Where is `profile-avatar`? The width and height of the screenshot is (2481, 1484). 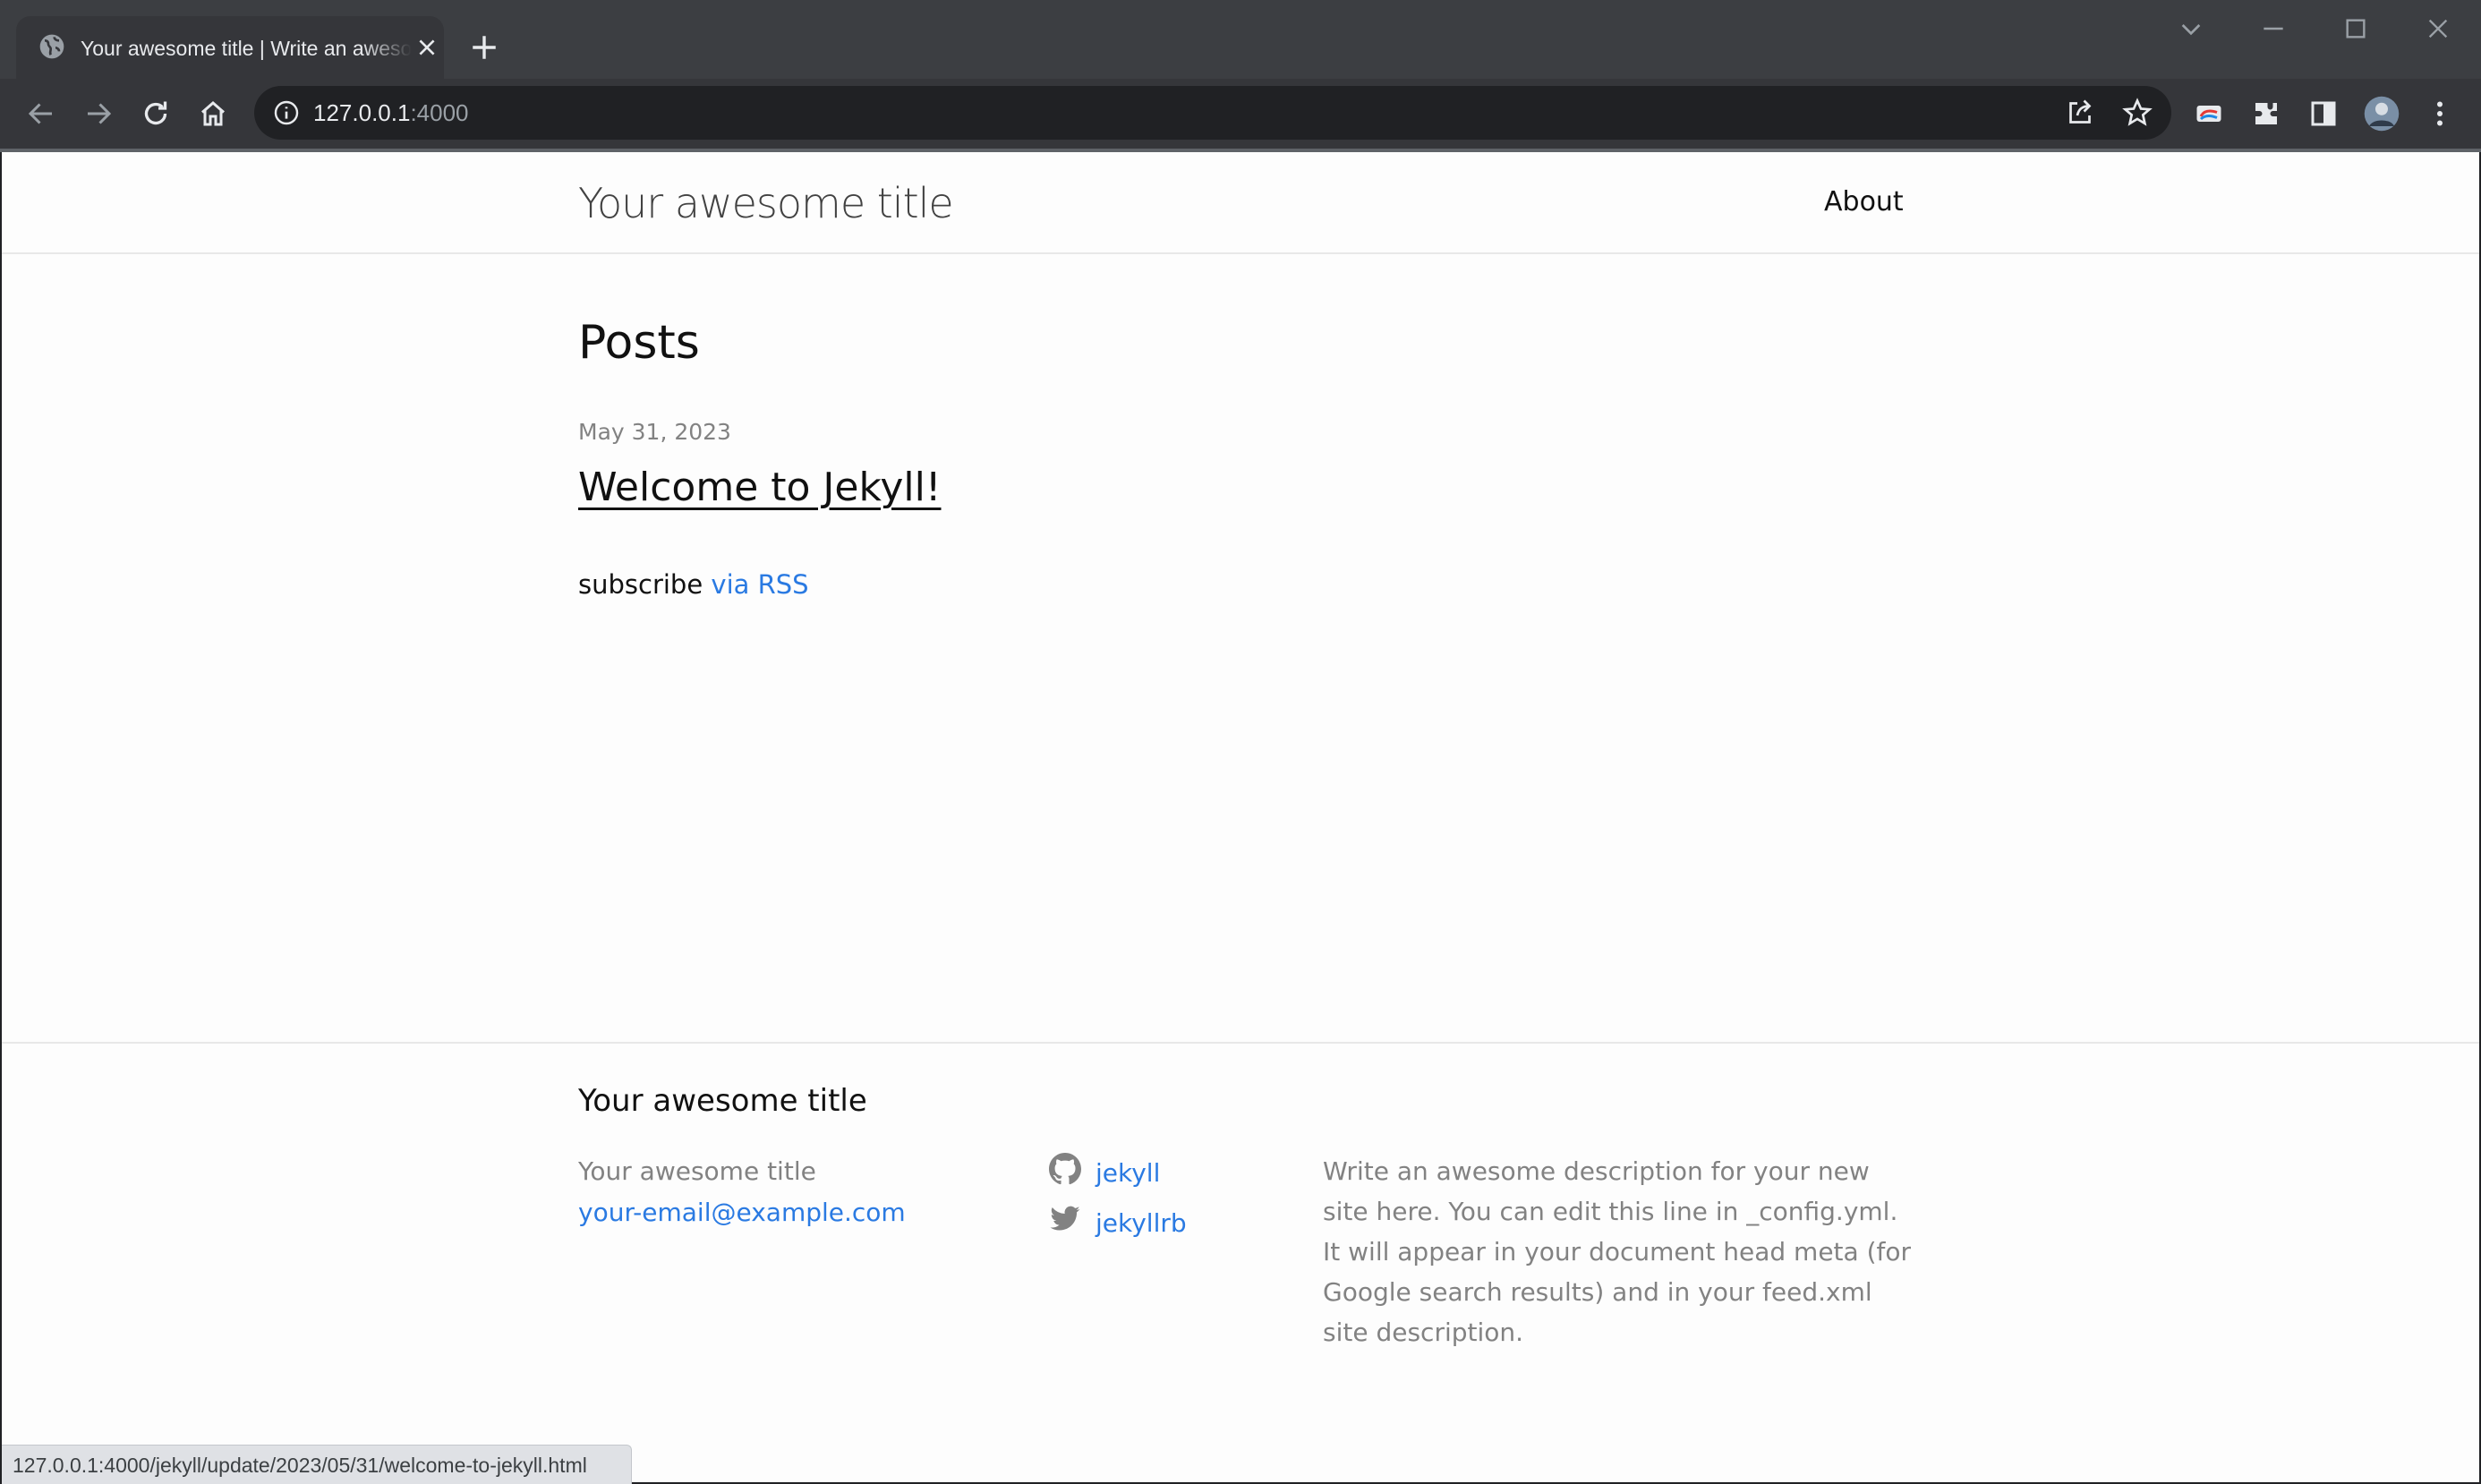
profile-avatar is located at coordinates (2381, 113).